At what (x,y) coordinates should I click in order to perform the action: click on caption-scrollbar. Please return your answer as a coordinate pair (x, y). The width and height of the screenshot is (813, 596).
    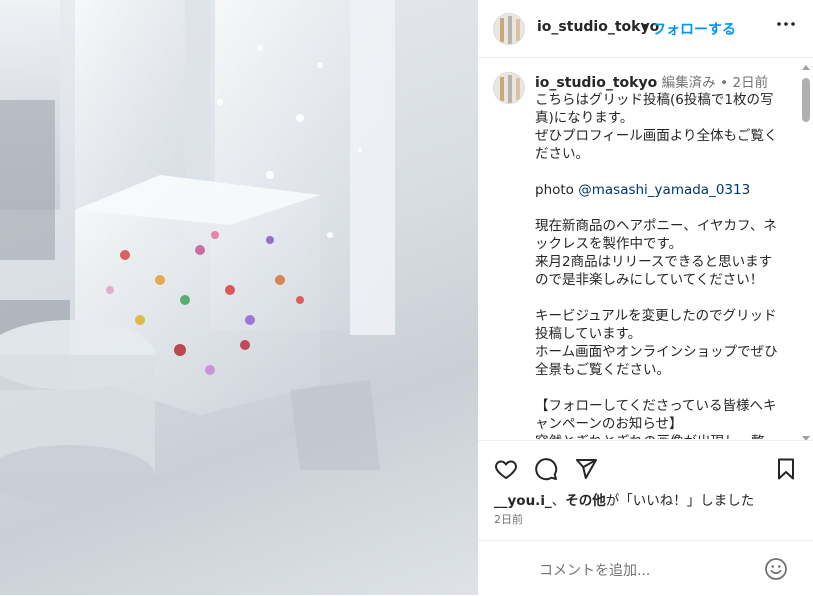
    Looking at the image, I should click on (806, 253).